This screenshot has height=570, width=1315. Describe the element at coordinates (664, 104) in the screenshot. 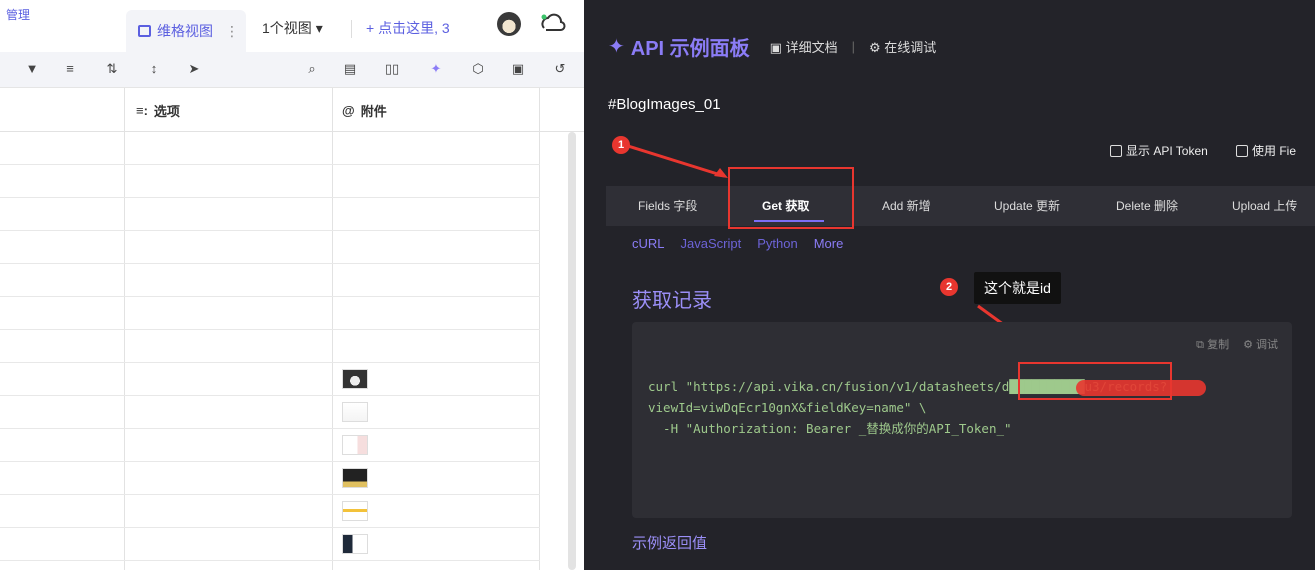

I see `datasheet-name: #BlogImages_01` at that location.